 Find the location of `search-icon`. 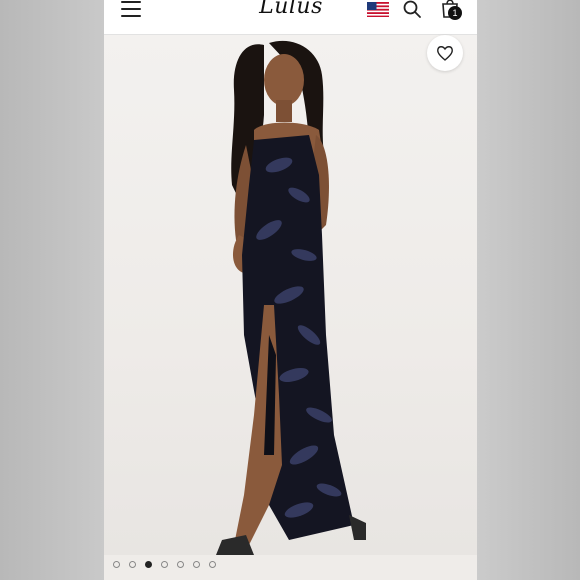

search-icon is located at coordinates (412, 9).